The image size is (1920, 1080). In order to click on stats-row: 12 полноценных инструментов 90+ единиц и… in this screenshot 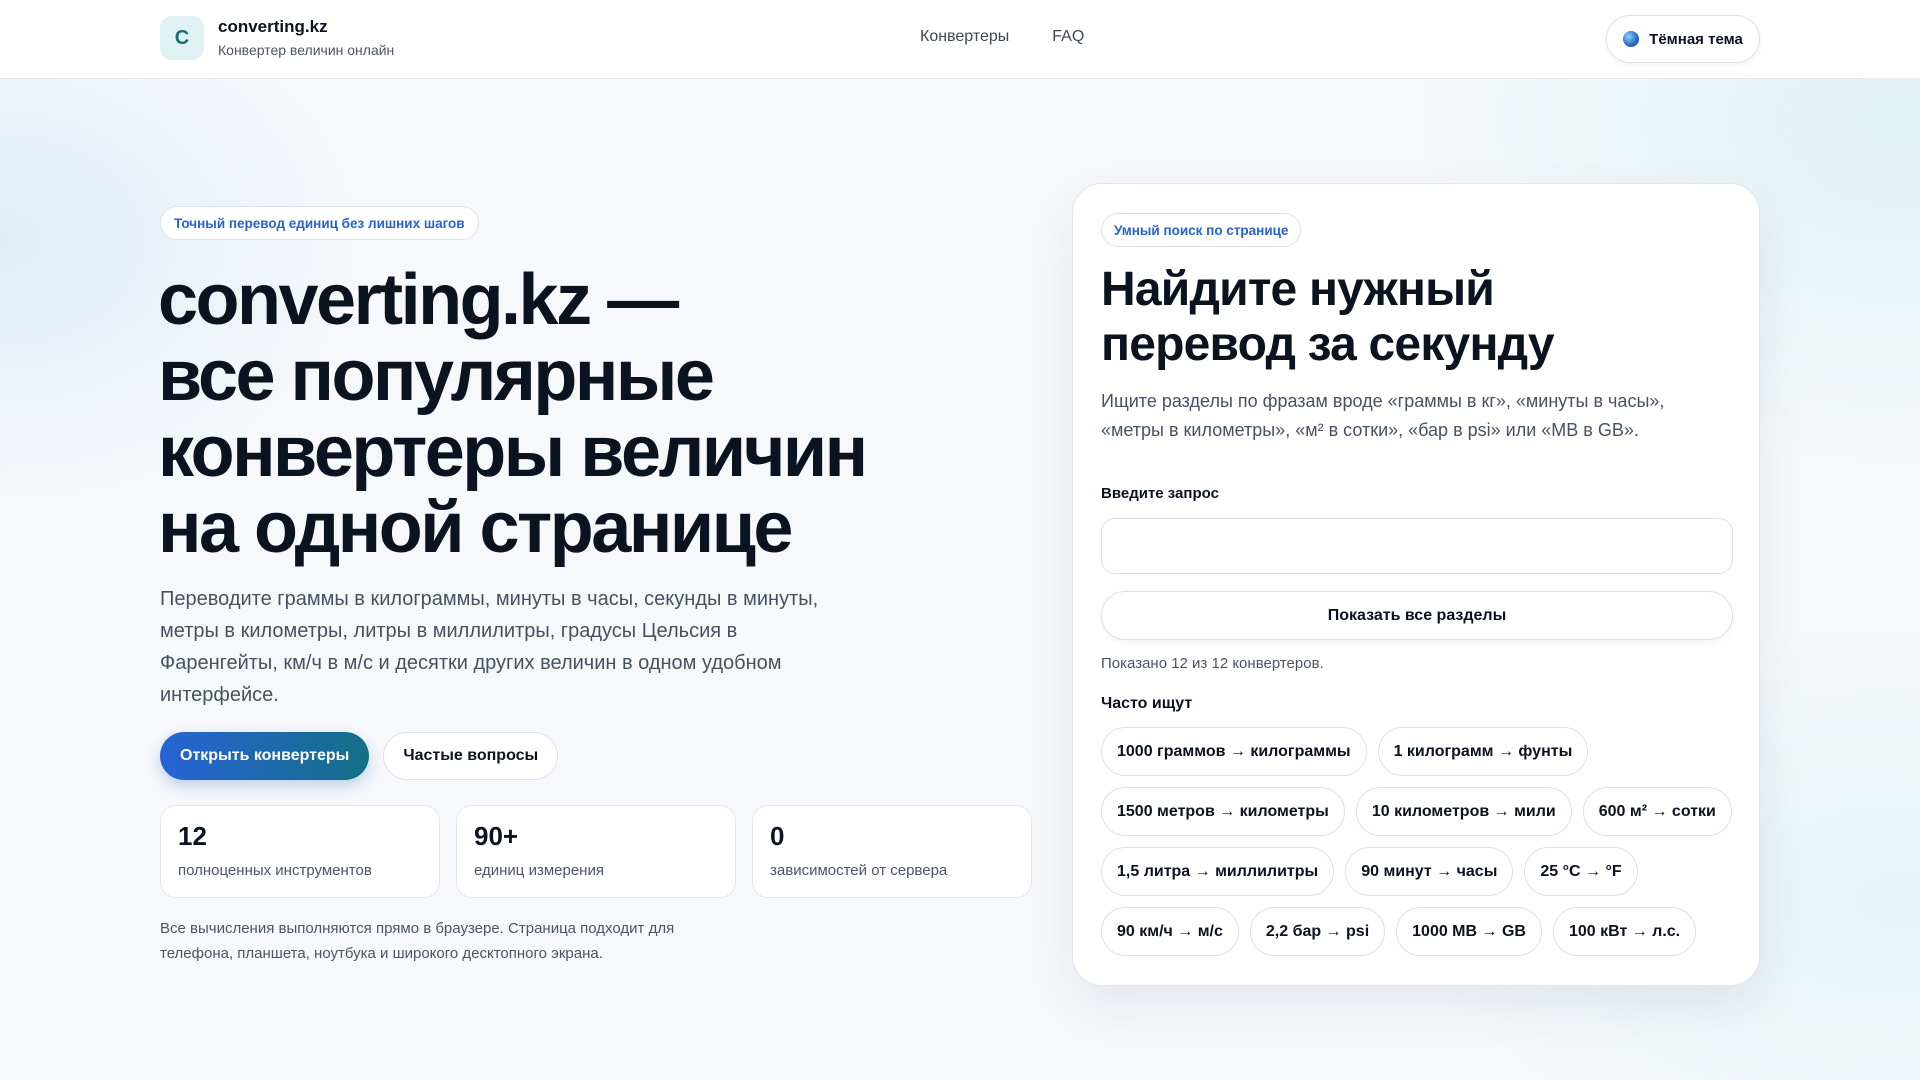, I will do `click(596, 851)`.